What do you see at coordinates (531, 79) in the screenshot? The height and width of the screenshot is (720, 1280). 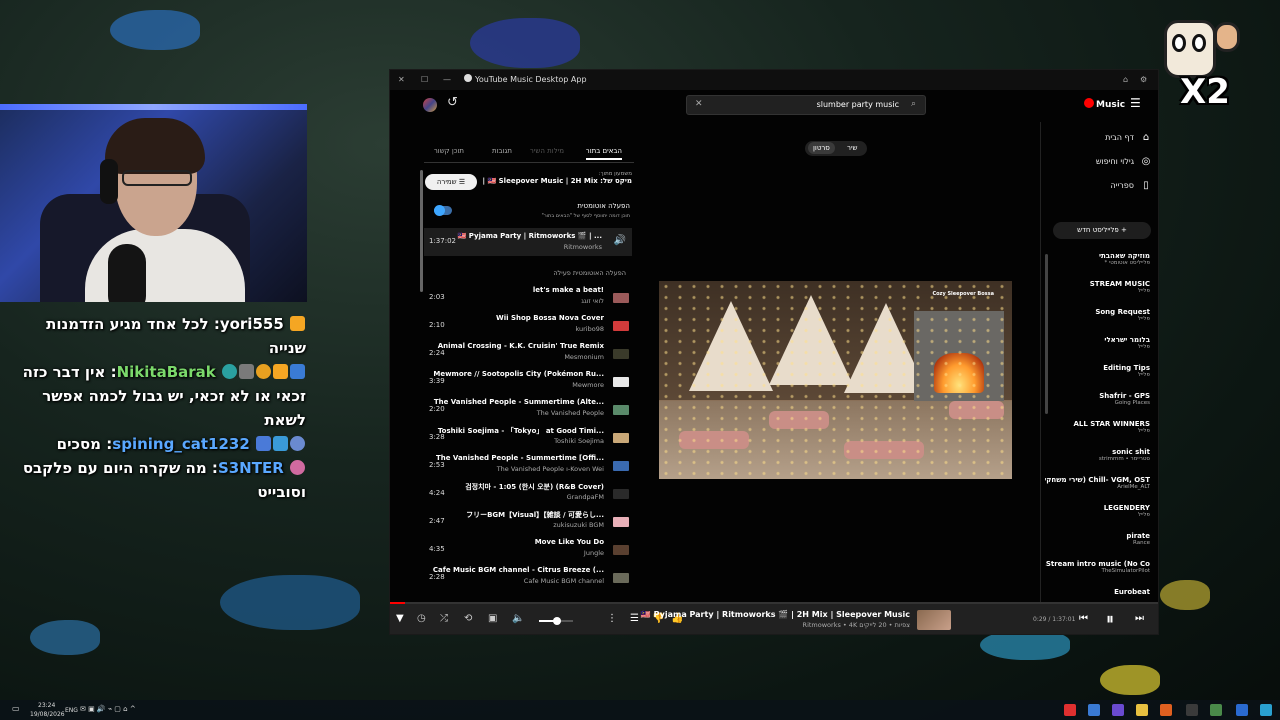 I see `window-title: YouTube Music Desktop App` at bounding box center [531, 79].